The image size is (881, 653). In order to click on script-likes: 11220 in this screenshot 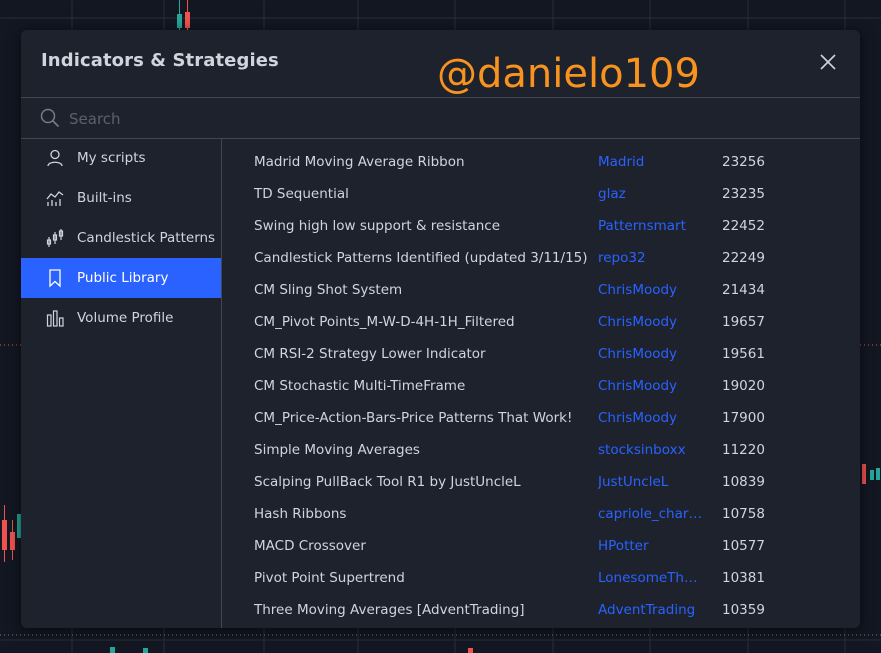, I will do `click(743, 450)`.